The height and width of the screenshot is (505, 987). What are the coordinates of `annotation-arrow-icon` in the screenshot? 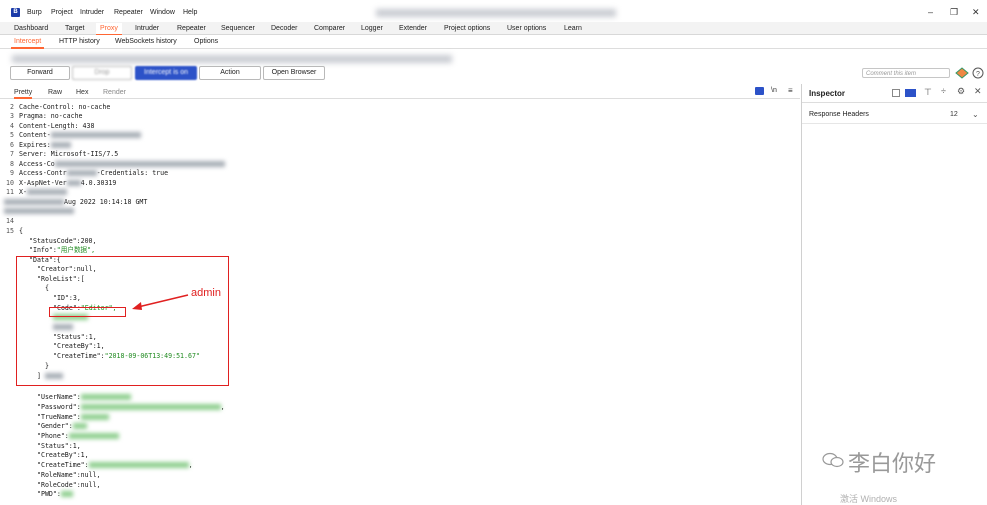 It's located at (160, 302).